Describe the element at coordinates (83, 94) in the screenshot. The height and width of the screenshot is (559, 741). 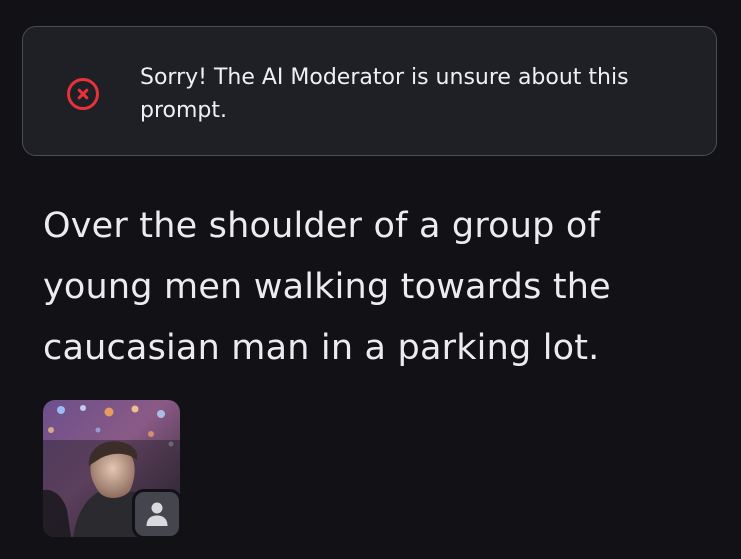
I see `error-circle-x-icon` at that location.